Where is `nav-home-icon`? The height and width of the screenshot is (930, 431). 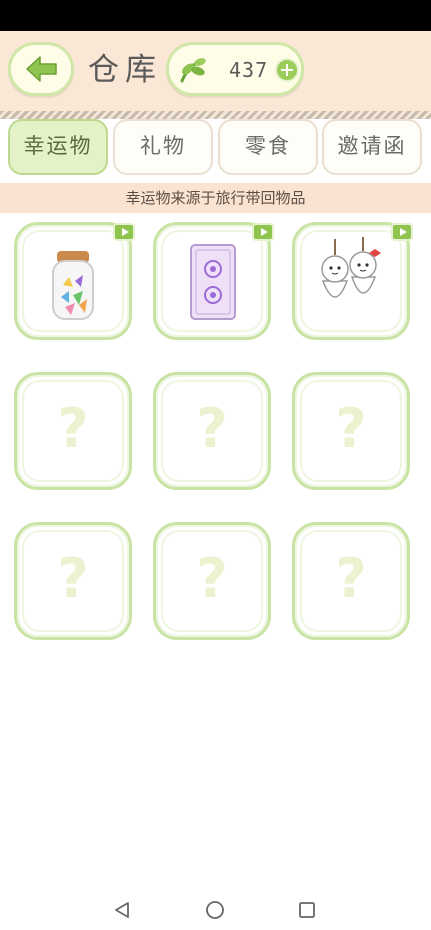
nav-home-icon is located at coordinates (215, 910).